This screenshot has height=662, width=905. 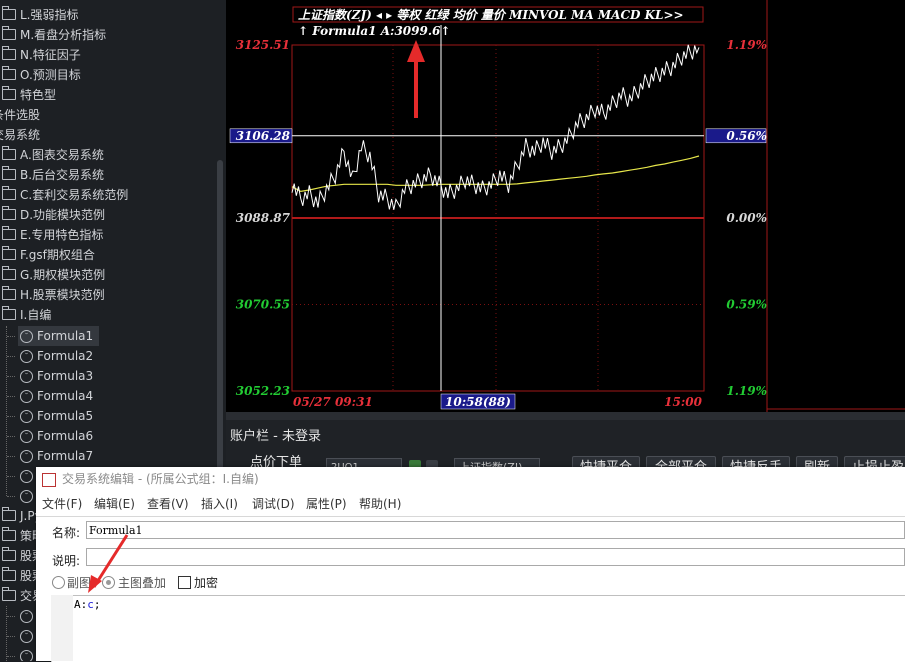 I want to click on tree-item: L.强弱指标, so click(x=42, y=15).